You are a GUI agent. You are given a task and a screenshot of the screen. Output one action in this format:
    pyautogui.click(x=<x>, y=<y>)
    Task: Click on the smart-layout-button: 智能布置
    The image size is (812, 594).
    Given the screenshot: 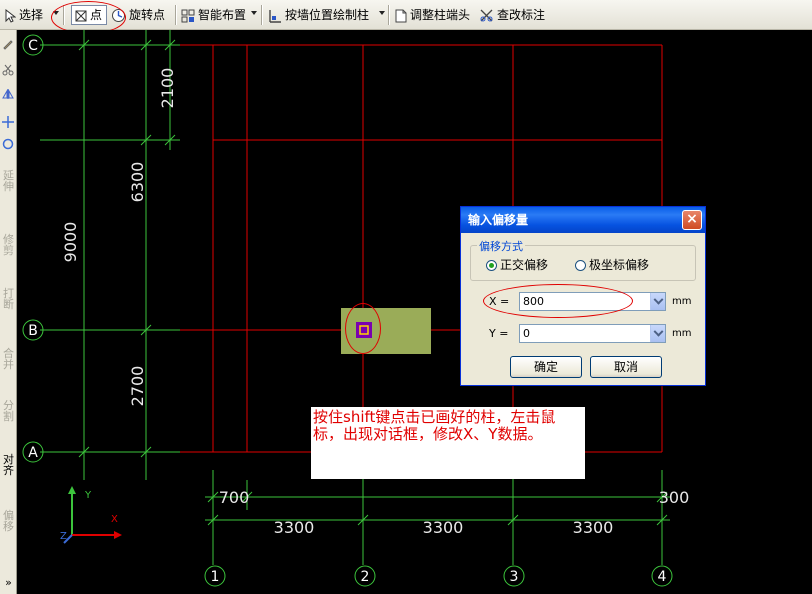 What is the action you would take?
    pyautogui.click(x=213, y=15)
    